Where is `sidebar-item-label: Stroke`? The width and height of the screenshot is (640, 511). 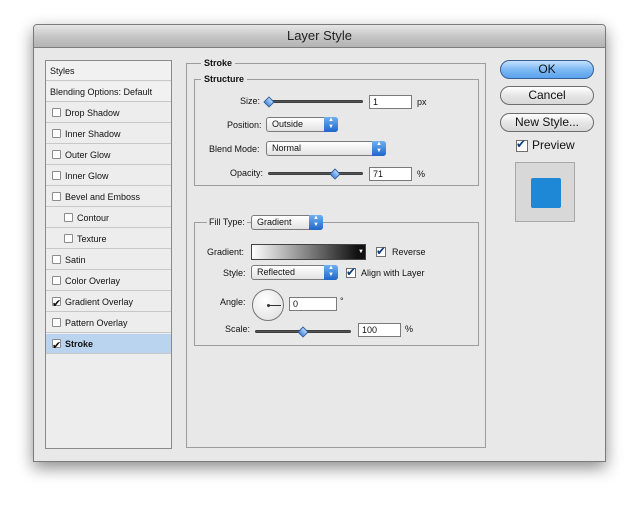
sidebar-item-label: Stroke is located at coordinates (79, 344).